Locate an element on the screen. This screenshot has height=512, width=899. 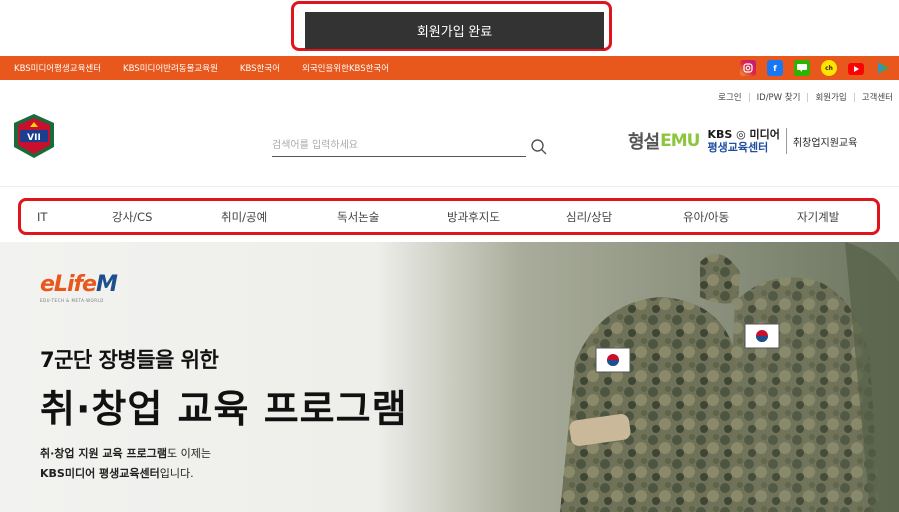
naver-blog-icon is located at coordinates (802, 68).